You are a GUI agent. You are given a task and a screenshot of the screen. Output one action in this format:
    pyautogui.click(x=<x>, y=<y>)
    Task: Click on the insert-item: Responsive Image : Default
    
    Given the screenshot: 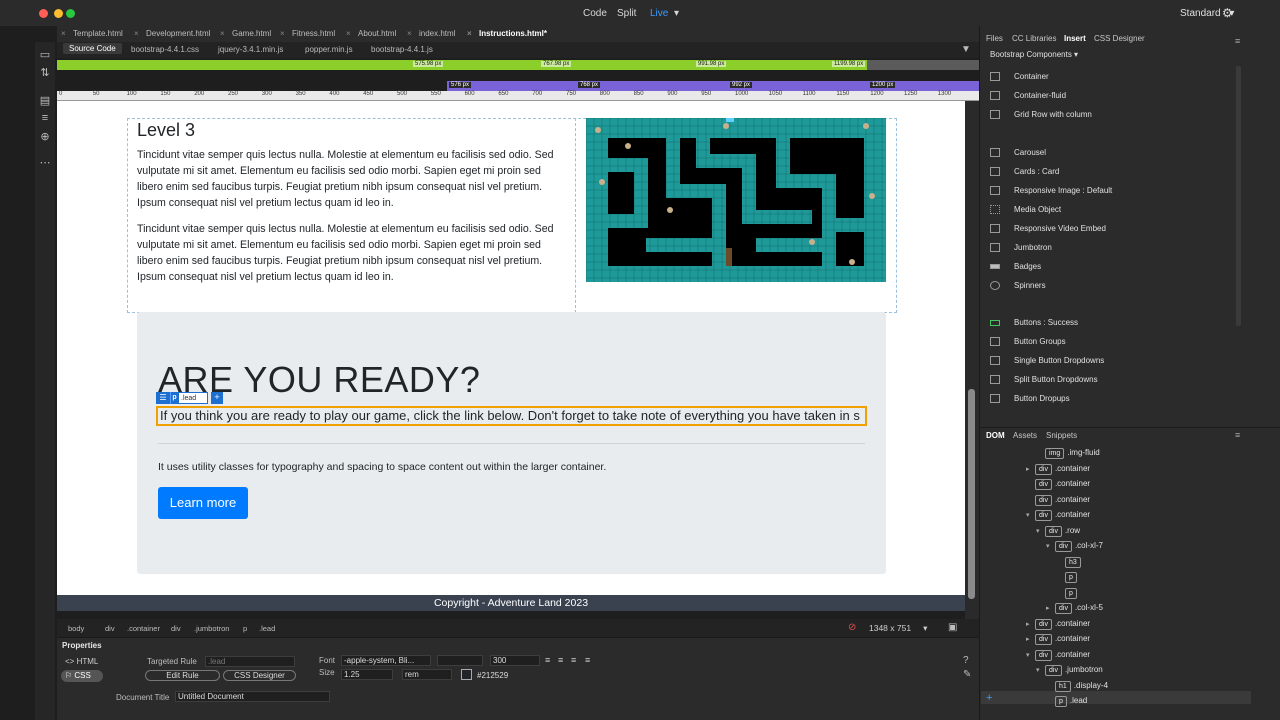 What is the action you would take?
    pyautogui.click(x=1115, y=191)
    